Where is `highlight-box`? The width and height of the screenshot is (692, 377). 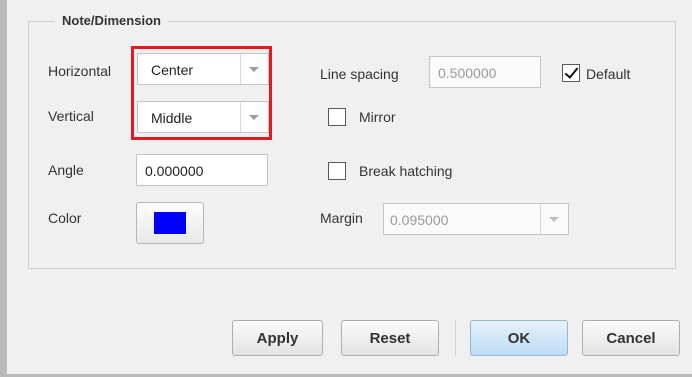
highlight-box is located at coordinates (201, 93).